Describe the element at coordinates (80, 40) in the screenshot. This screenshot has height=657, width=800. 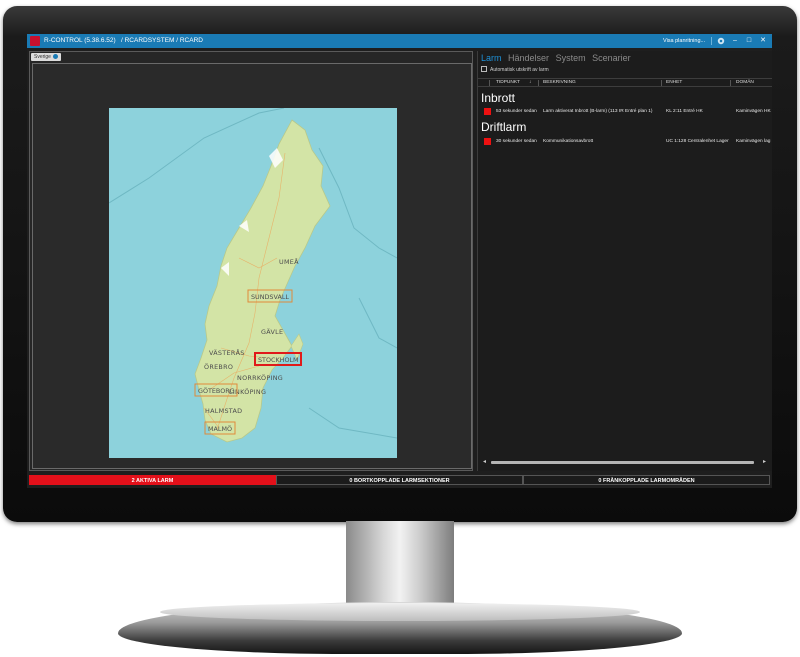
I see `window-title: R-CONTROL (5.38.6.52)` at that location.